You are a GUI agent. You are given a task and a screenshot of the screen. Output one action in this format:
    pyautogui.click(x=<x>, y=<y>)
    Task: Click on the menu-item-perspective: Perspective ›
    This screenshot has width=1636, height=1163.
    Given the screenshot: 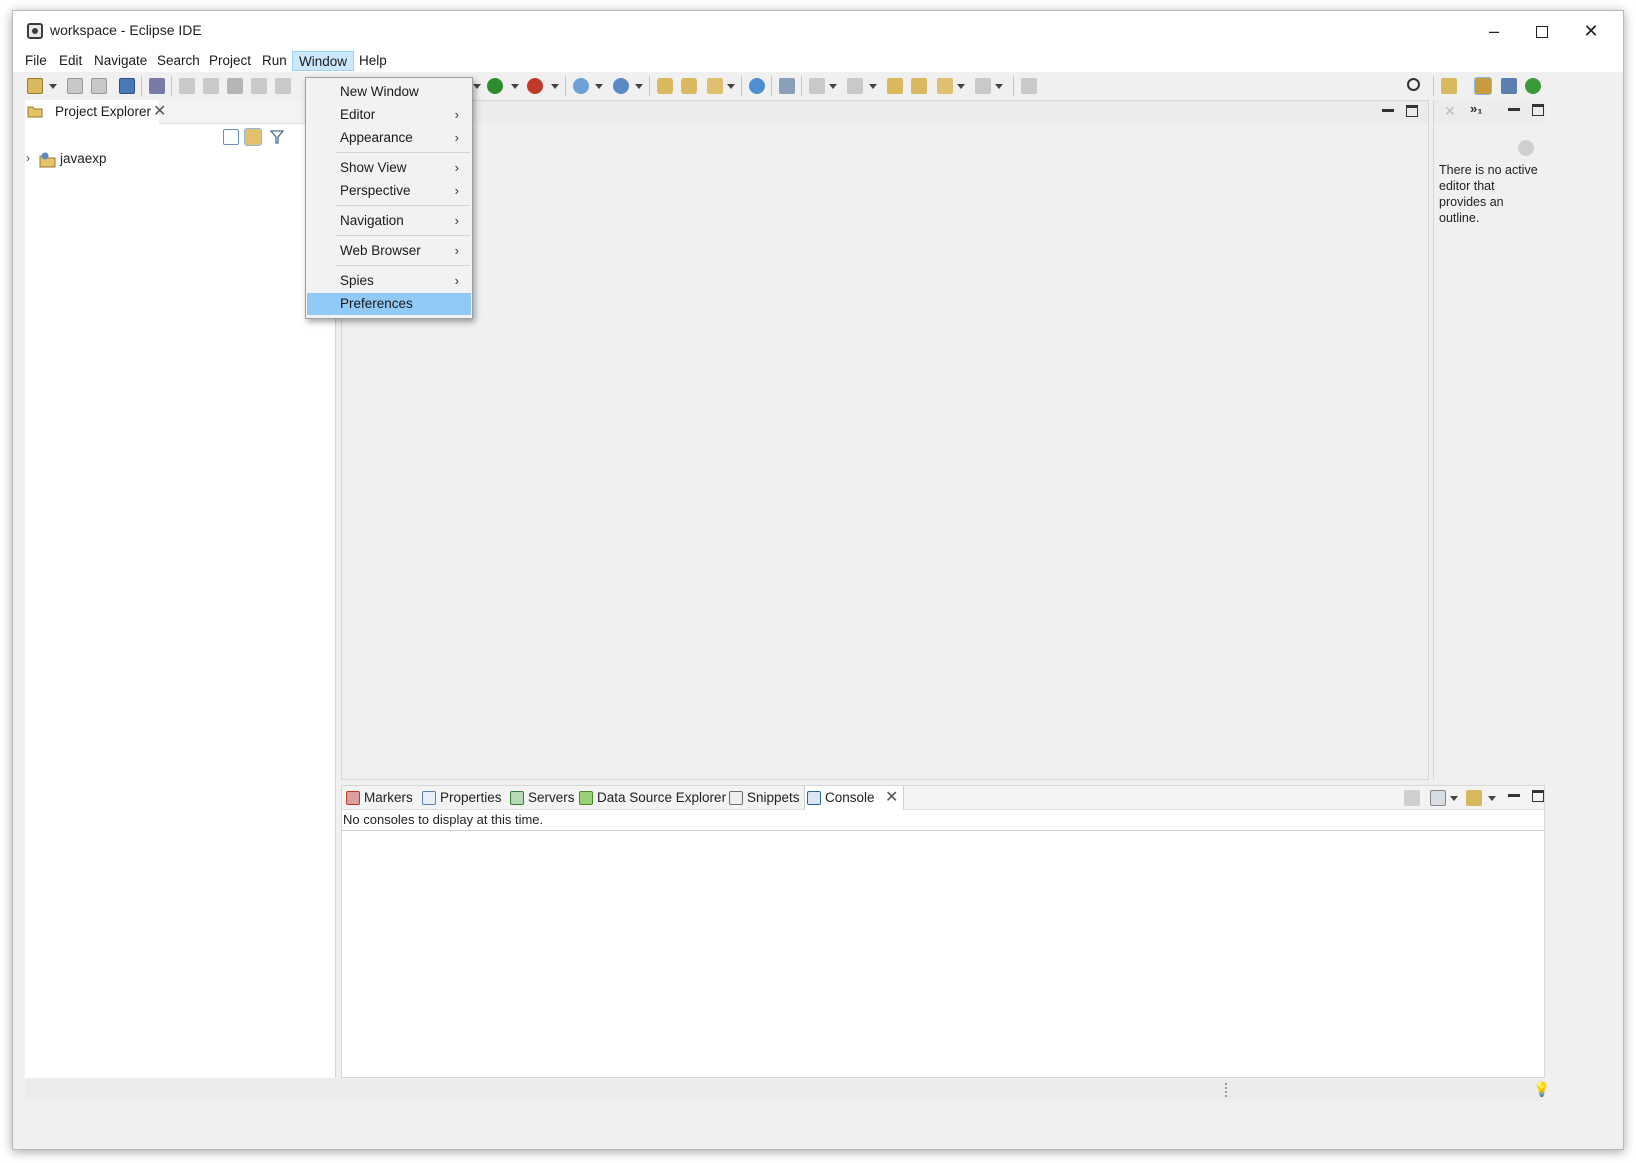 What is the action you would take?
    pyautogui.click(x=389, y=191)
    